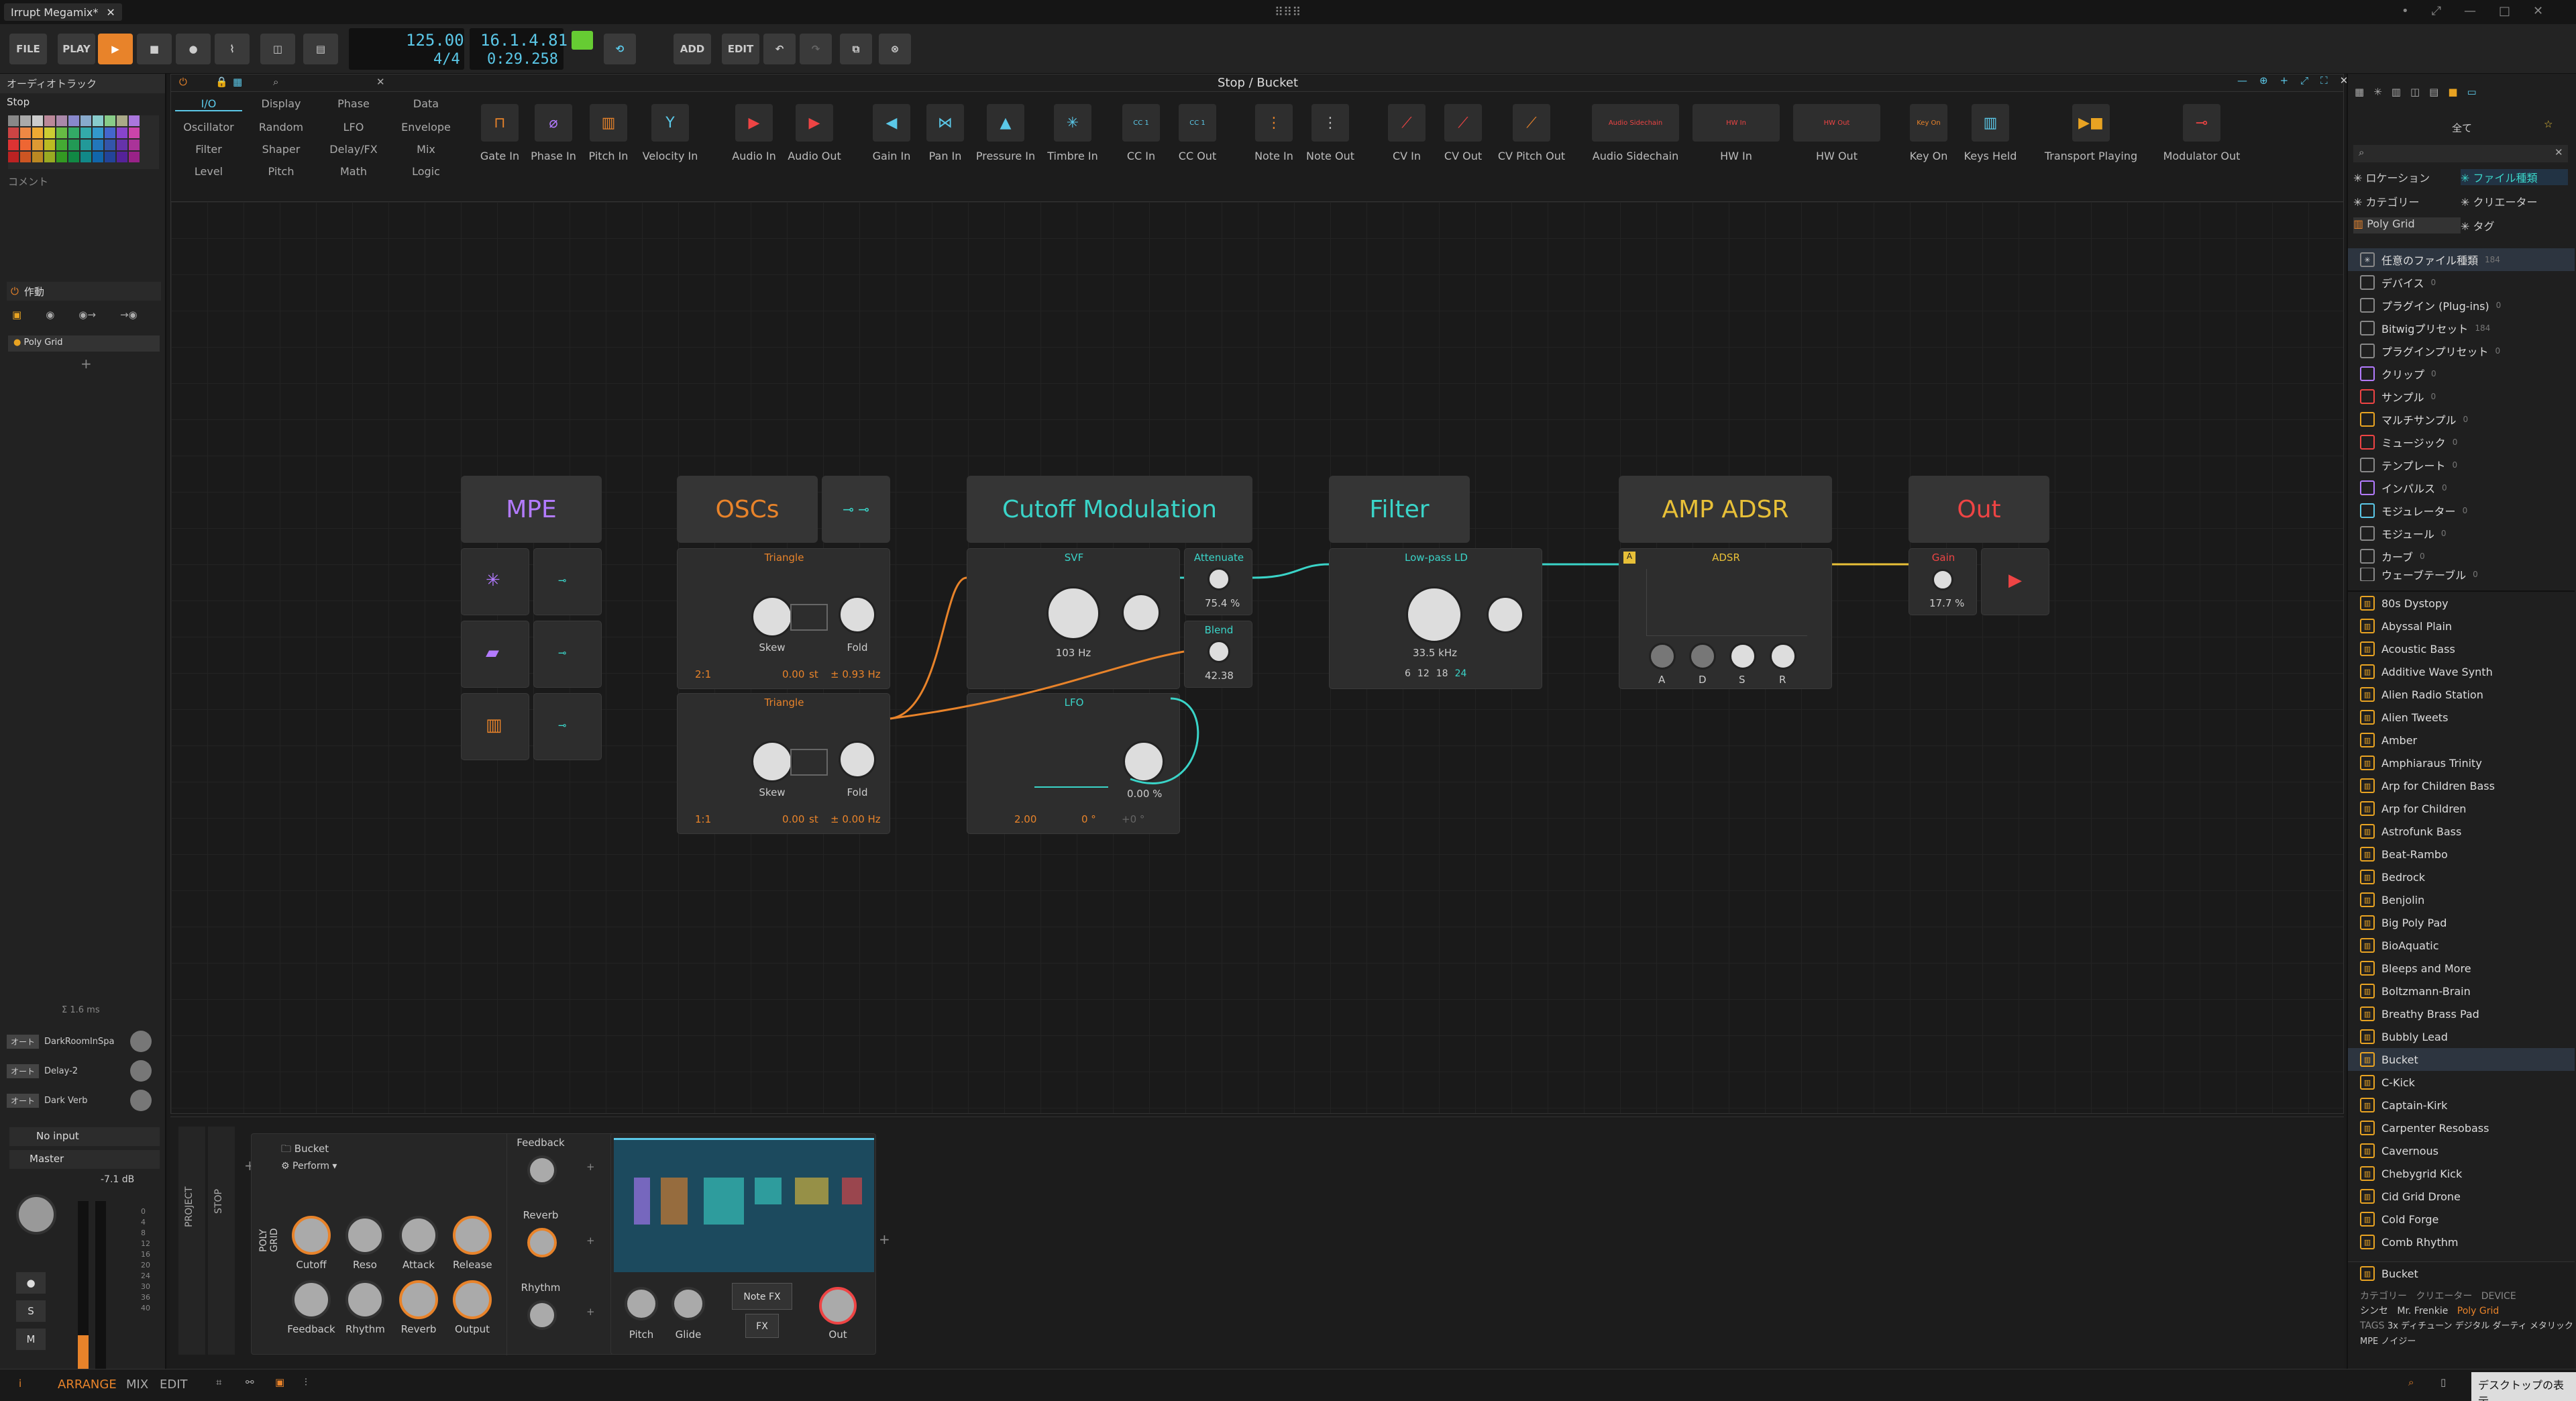 The image size is (2576, 1401). Describe the element at coordinates (2443, 1382) in the screenshot. I see `file-icon: ▯` at that location.